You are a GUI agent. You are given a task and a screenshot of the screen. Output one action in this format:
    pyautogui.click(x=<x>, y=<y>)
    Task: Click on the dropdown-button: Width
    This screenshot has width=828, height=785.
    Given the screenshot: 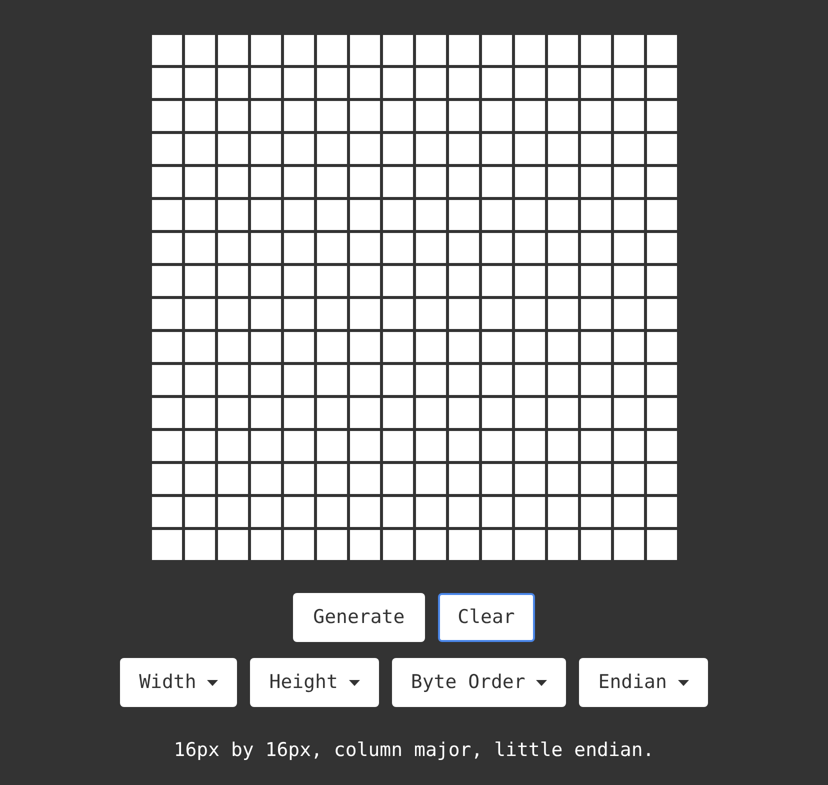 What is the action you would take?
    pyautogui.click(x=179, y=682)
    